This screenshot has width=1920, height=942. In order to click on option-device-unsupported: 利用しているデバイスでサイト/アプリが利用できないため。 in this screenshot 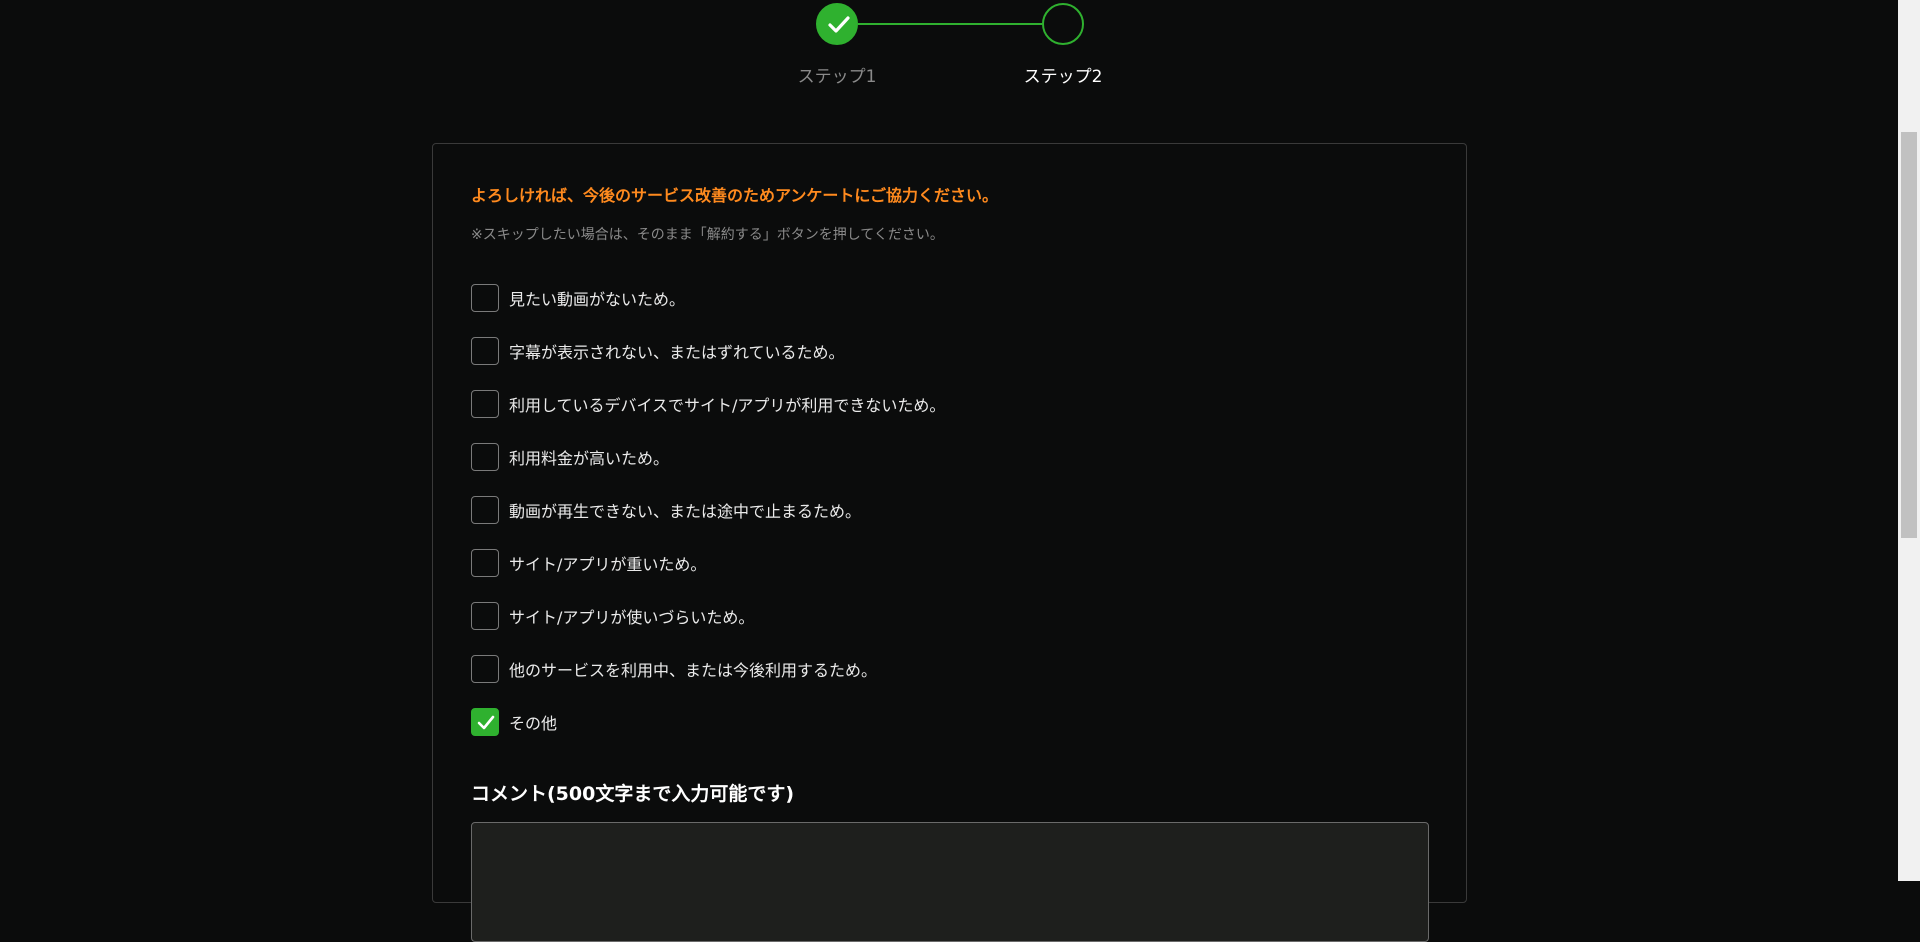, I will do `click(708, 404)`.